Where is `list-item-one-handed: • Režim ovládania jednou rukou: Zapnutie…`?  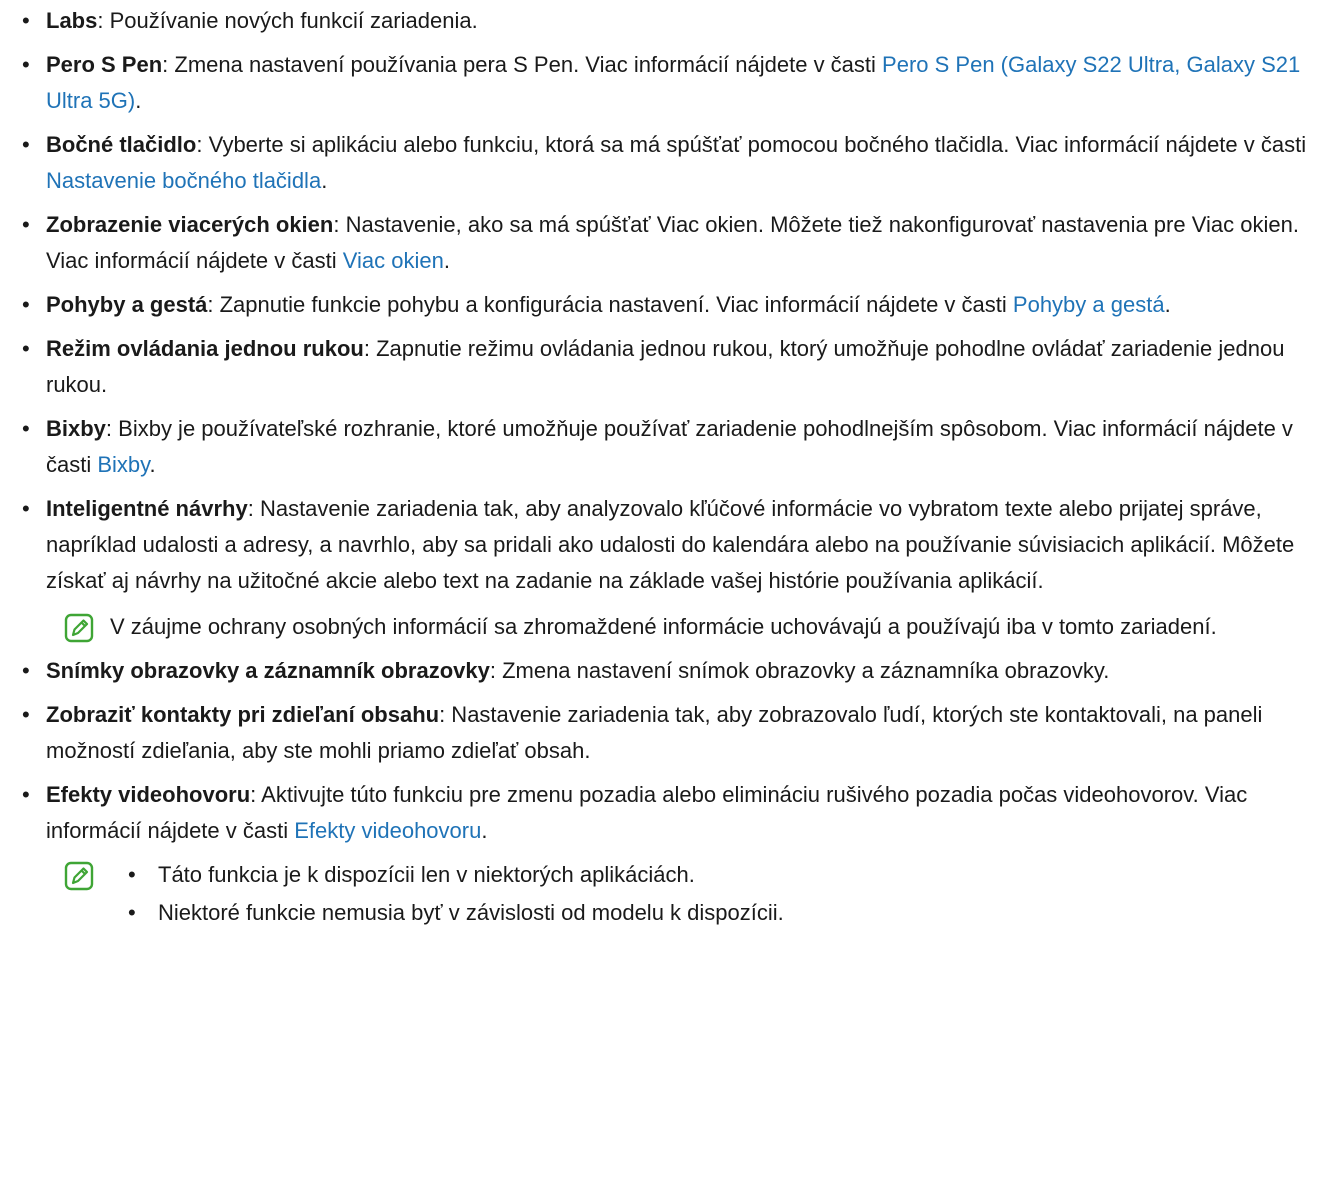
list-item-one-handed: • Režim ovládania jednou rukou: Zapnutie… is located at coordinates (672, 367).